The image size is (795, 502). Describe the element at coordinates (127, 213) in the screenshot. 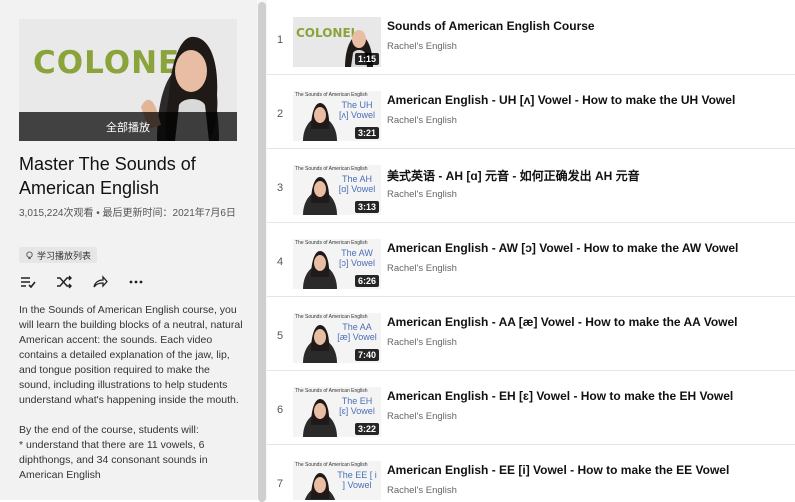

I see `playlist-meta: 3,015,224次观看 • 最后更新时间：2021年7月6日` at that location.